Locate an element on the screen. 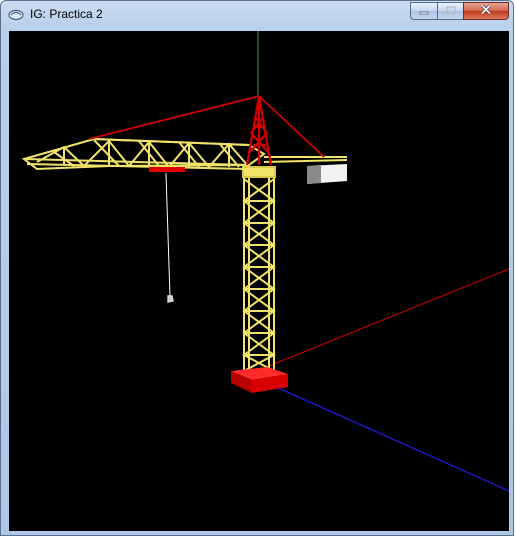 This screenshot has width=516, height=538. minimize-icon is located at coordinates (424, 11).